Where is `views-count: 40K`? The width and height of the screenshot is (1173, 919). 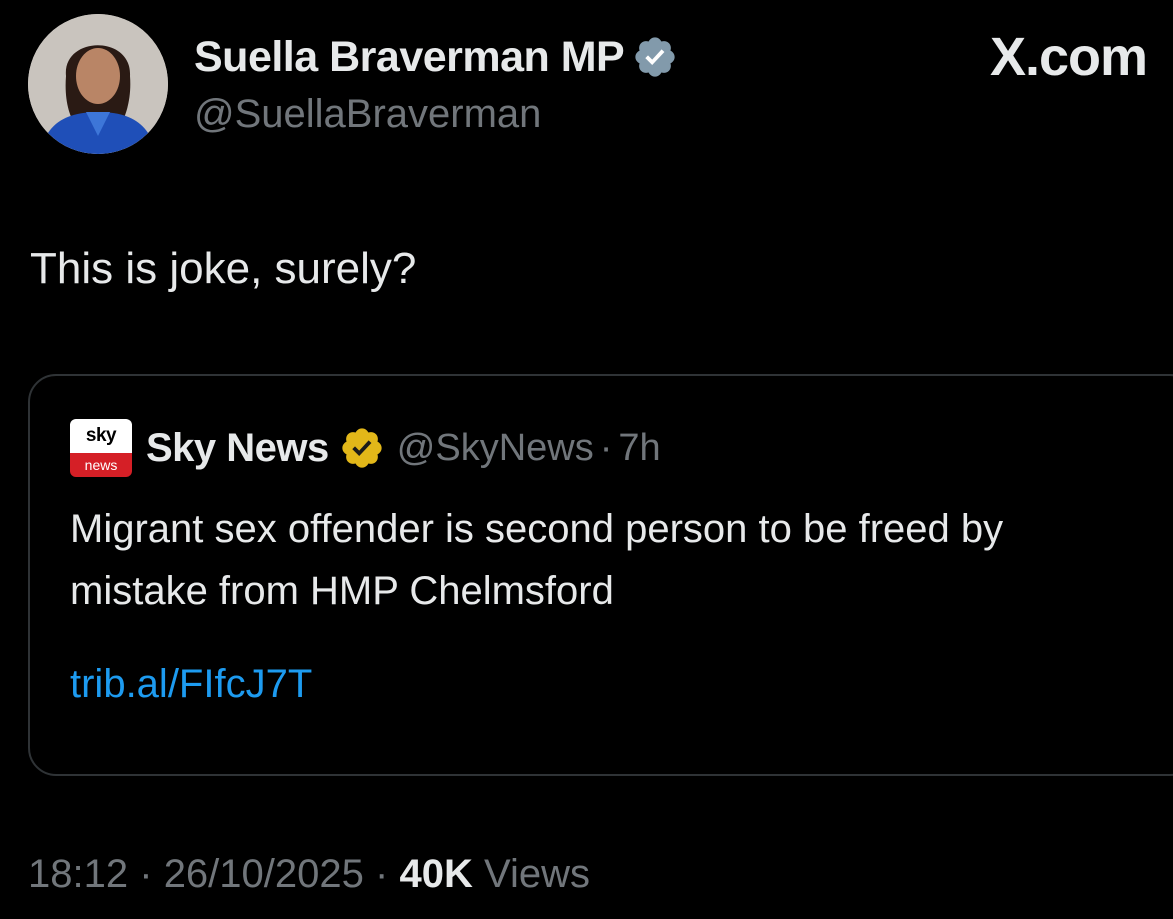 views-count: 40K is located at coordinates (436, 874).